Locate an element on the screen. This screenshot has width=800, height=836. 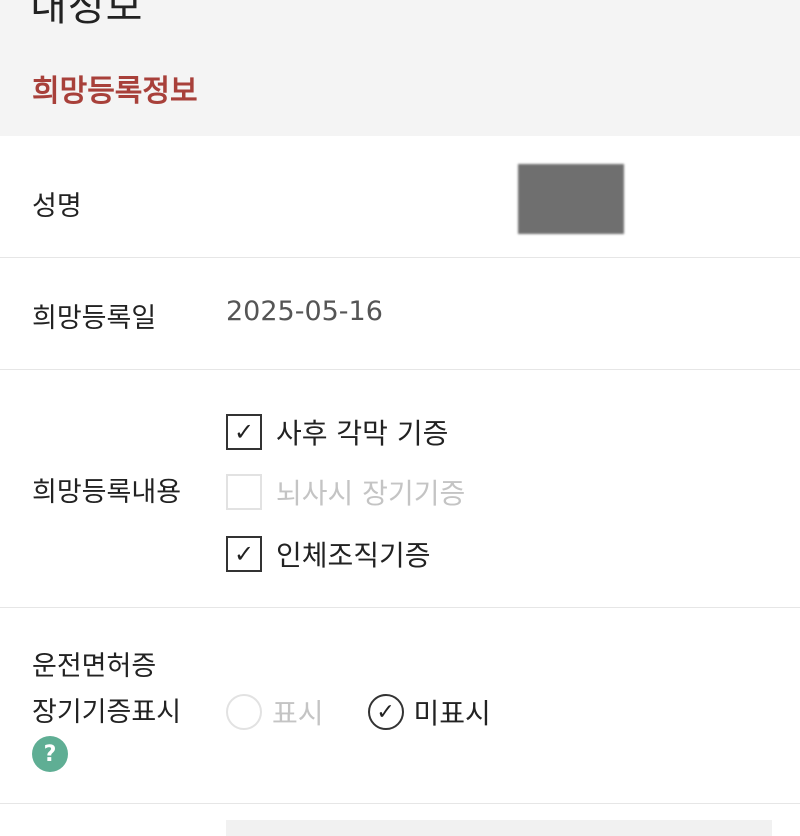
reg-content-label: 희망등록내용 is located at coordinates (107, 492).